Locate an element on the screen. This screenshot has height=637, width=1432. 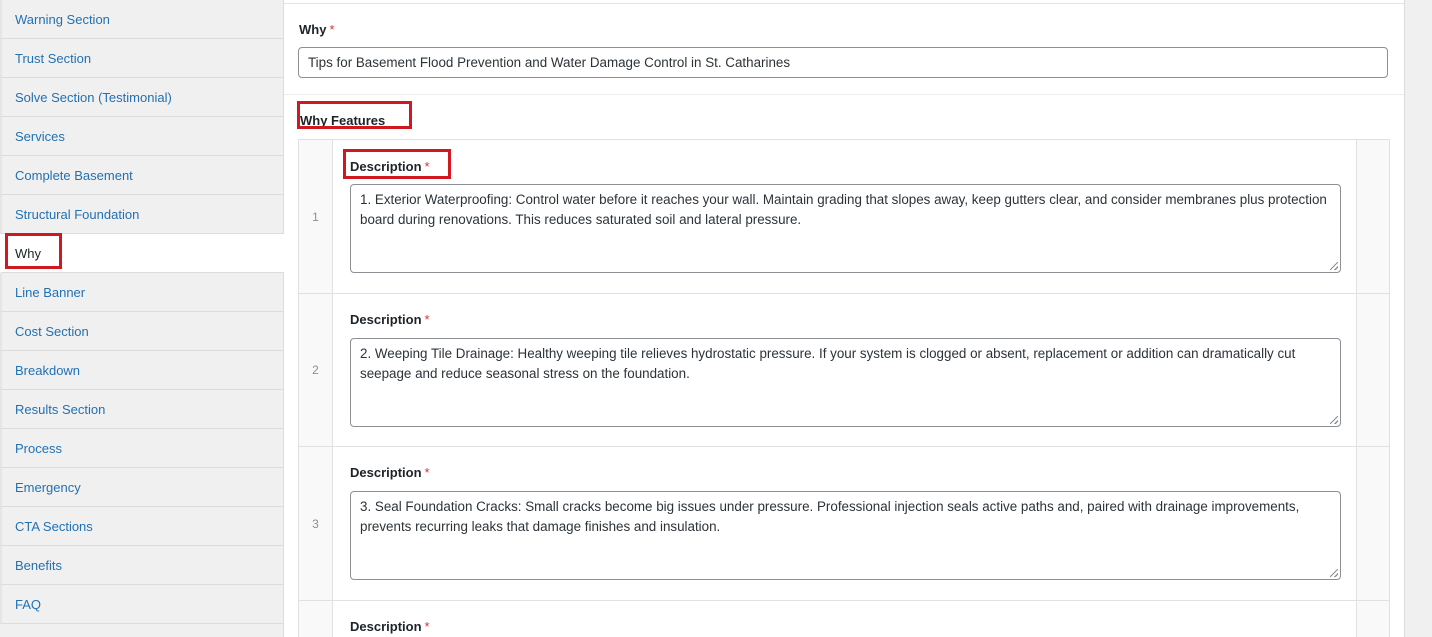
sidebar-item-results-section: Results Section is located at coordinates (141, 409).